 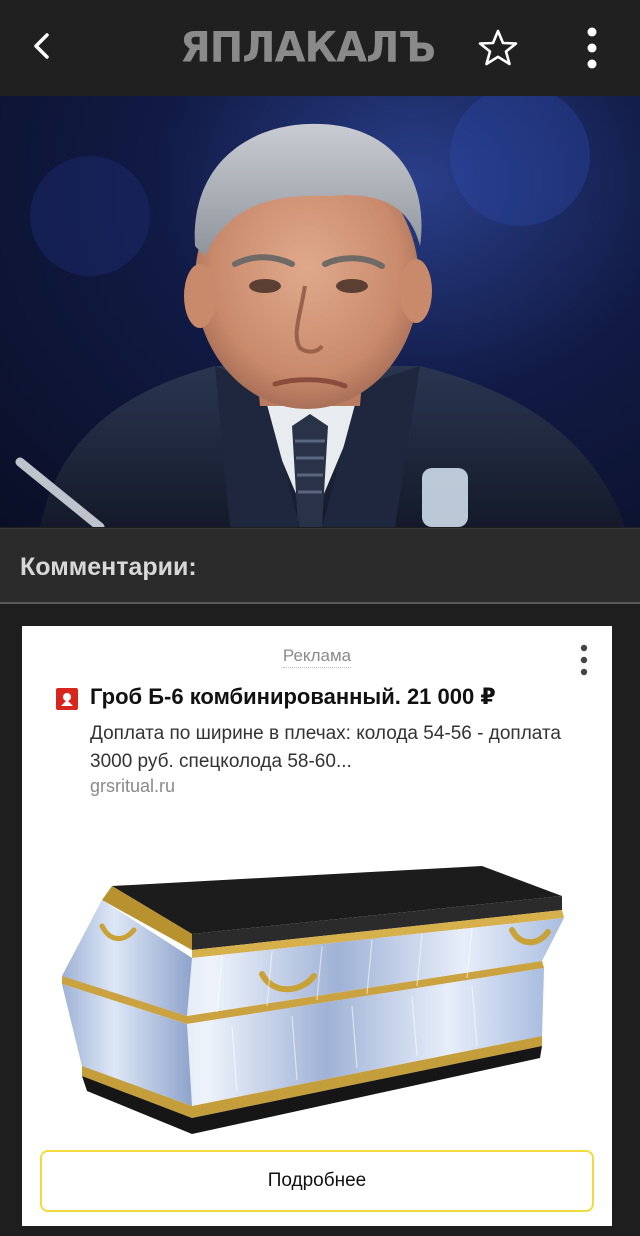 I want to click on ad-domain: grsritual.ru, so click(x=132, y=786).